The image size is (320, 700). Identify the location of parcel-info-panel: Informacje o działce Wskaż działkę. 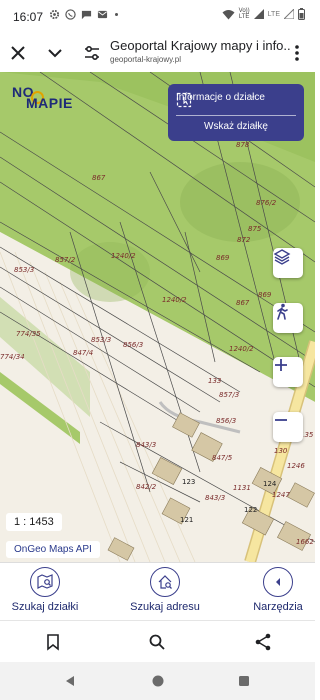
(236, 112).